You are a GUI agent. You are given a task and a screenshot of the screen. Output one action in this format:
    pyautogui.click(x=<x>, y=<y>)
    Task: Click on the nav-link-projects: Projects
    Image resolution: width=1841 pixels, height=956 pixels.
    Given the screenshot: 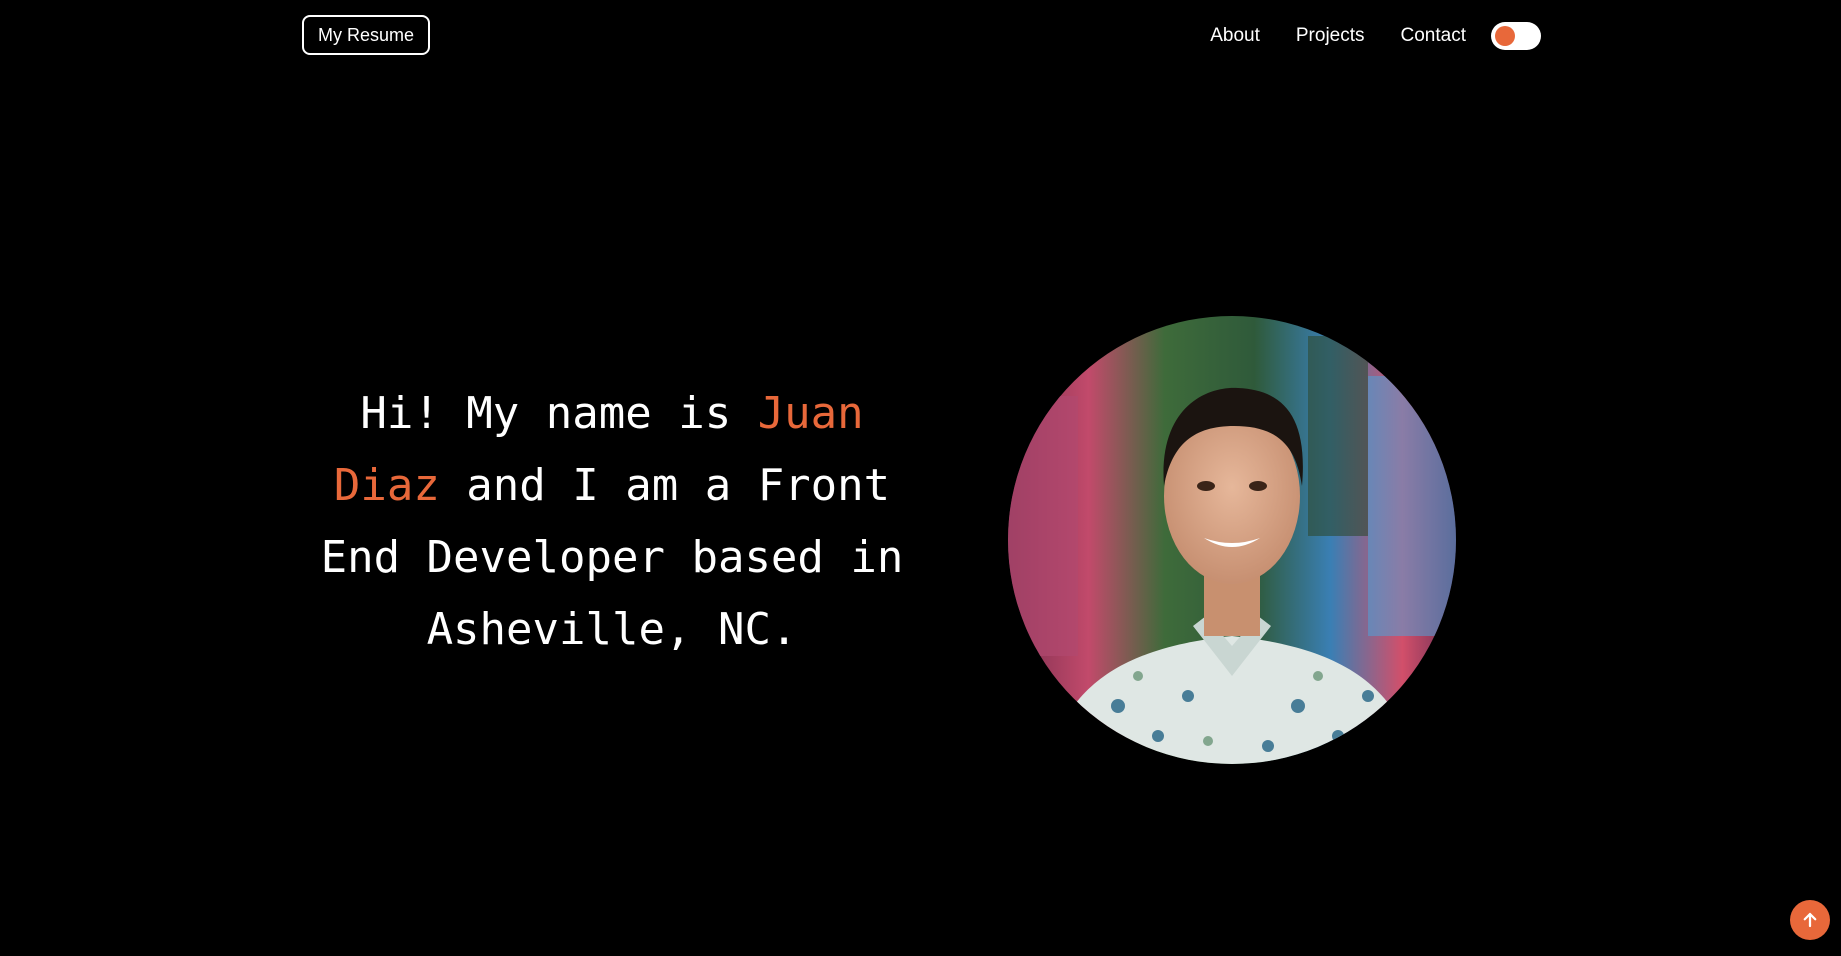 What is the action you would take?
    pyautogui.click(x=1330, y=36)
    